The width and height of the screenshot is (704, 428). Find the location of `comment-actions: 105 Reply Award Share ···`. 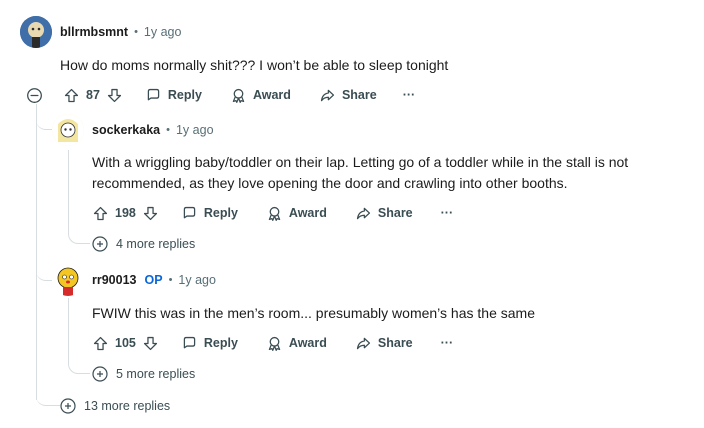

comment-actions: 105 Reply Award Share ··· is located at coordinates (272, 343).